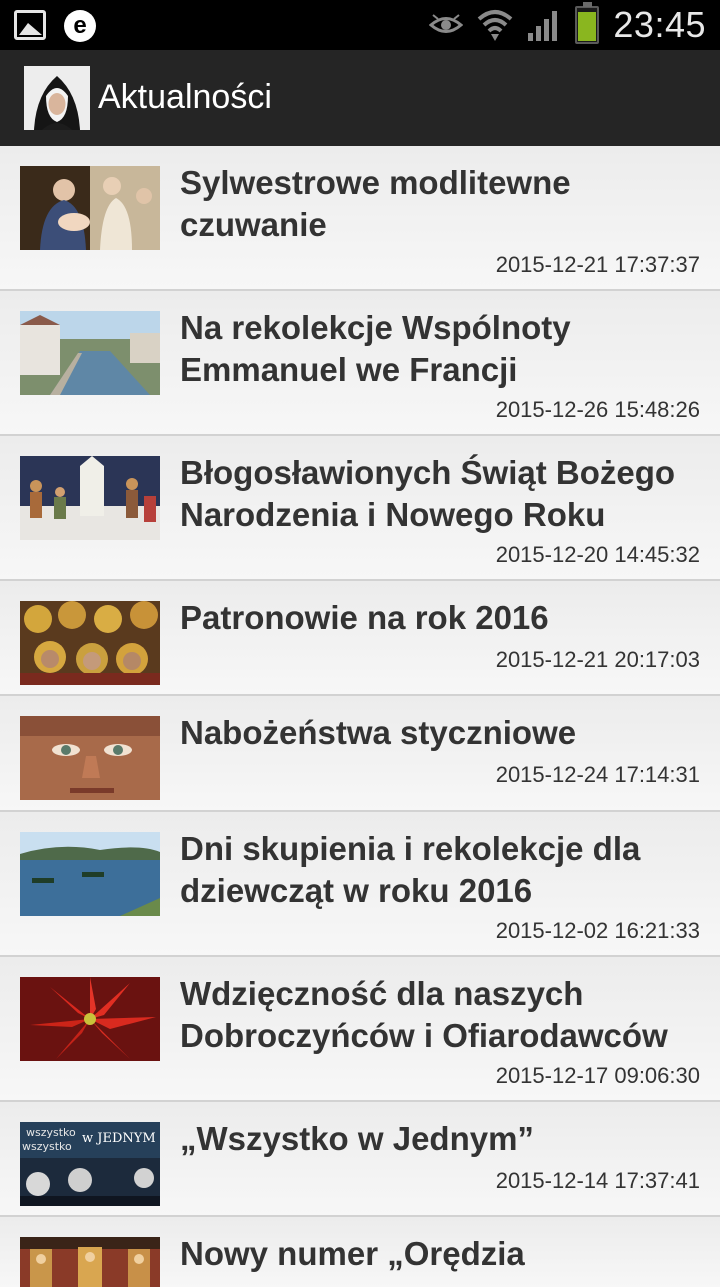 Image resolution: width=720 pixels, height=1287 pixels. Describe the element at coordinates (360, 25) in the screenshot. I see `status-bar: e 23:45` at that location.